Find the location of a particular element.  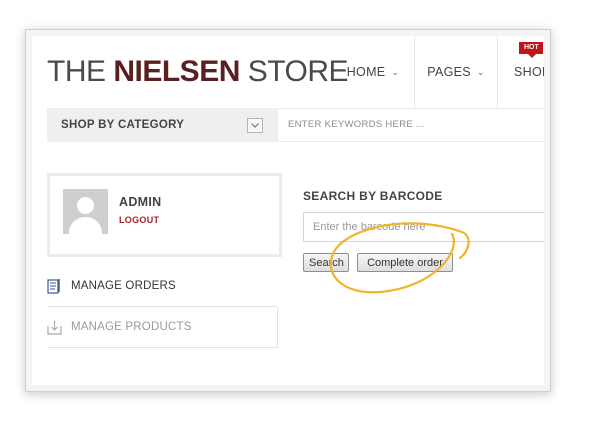

nav-pages: PAGES ⌄ is located at coordinates (456, 72).